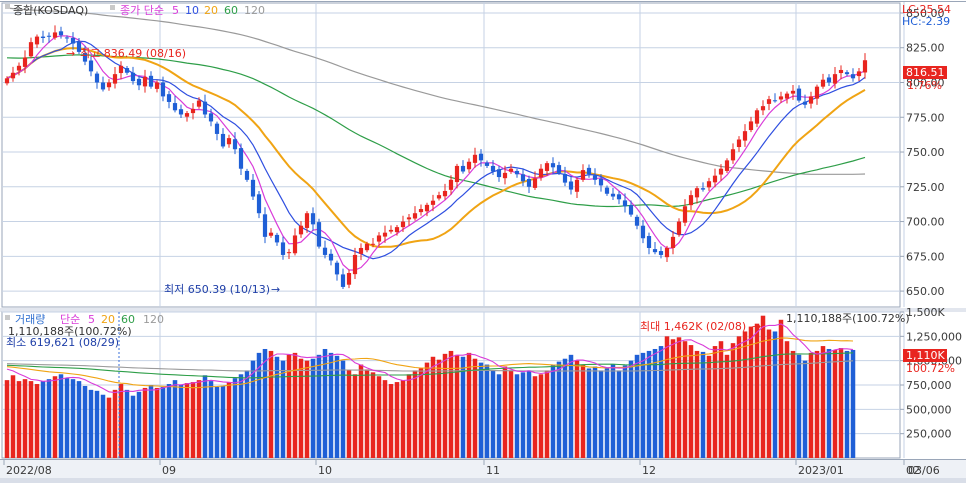  What do you see at coordinates (925, 72) in the screenshot?
I see `current-price-label: 816.51` at bounding box center [925, 72].